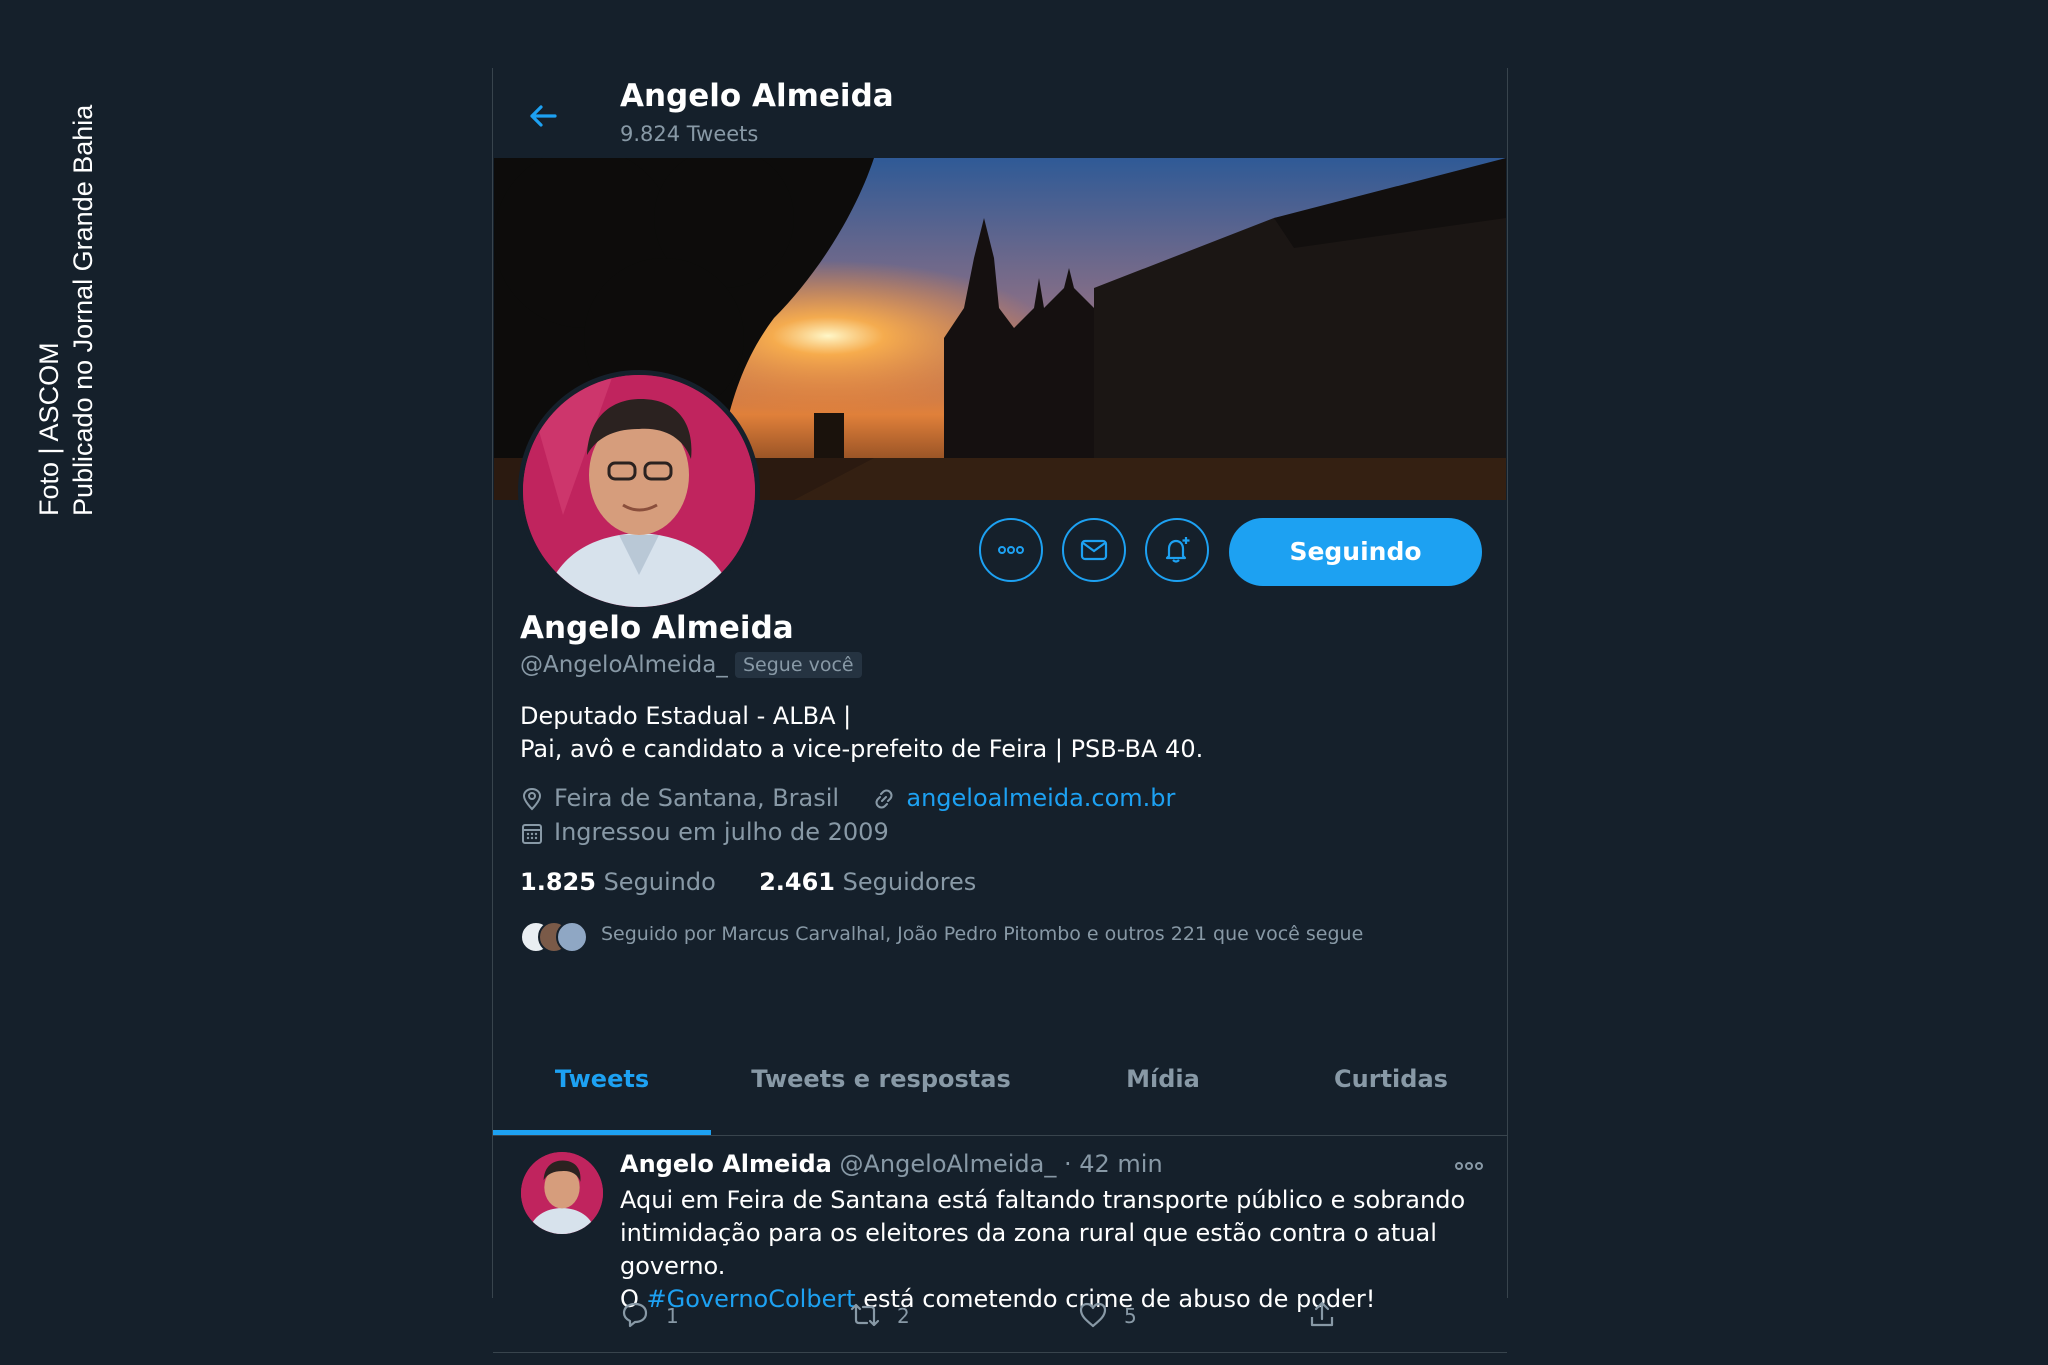  What do you see at coordinates (83, 310) in the screenshot?
I see `caption-publication: Publicado no Jornal Grande Bahia` at bounding box center [83, 310].